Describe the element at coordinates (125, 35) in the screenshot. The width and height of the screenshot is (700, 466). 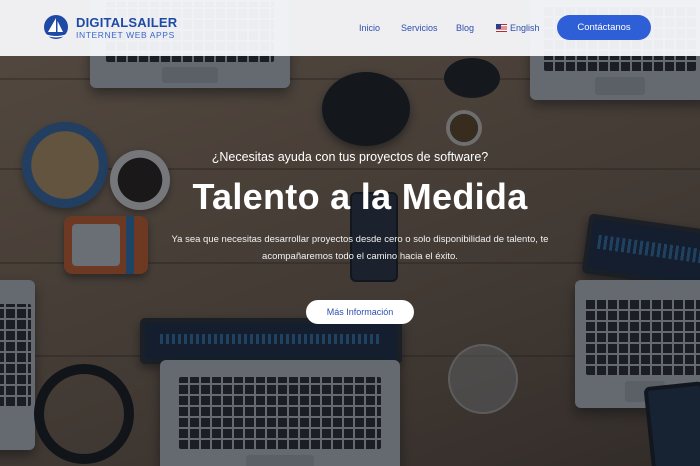
I see `logo-tagline: INTERNET WEB APPS` at that location.